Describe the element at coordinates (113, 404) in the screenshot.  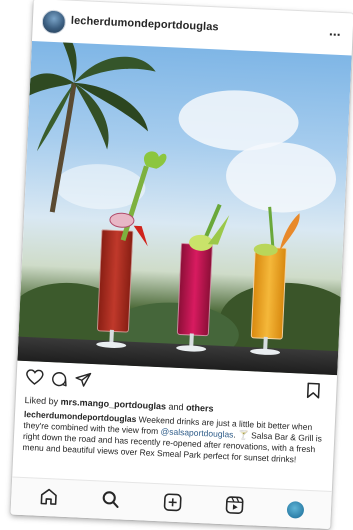
I see `liked-user: mrs.mango_portdouglas` at that location.